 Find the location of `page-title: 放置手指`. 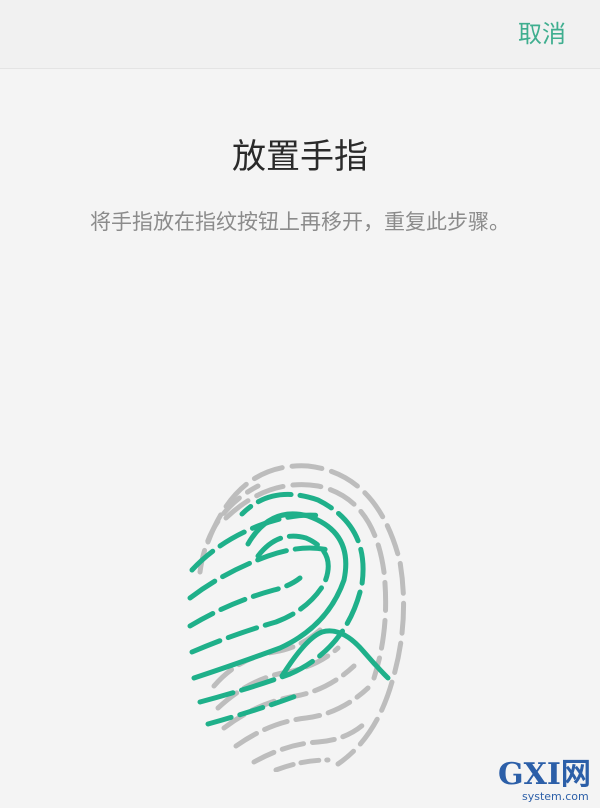

page-title: 放置手指 is located at coordinates (300, 157).